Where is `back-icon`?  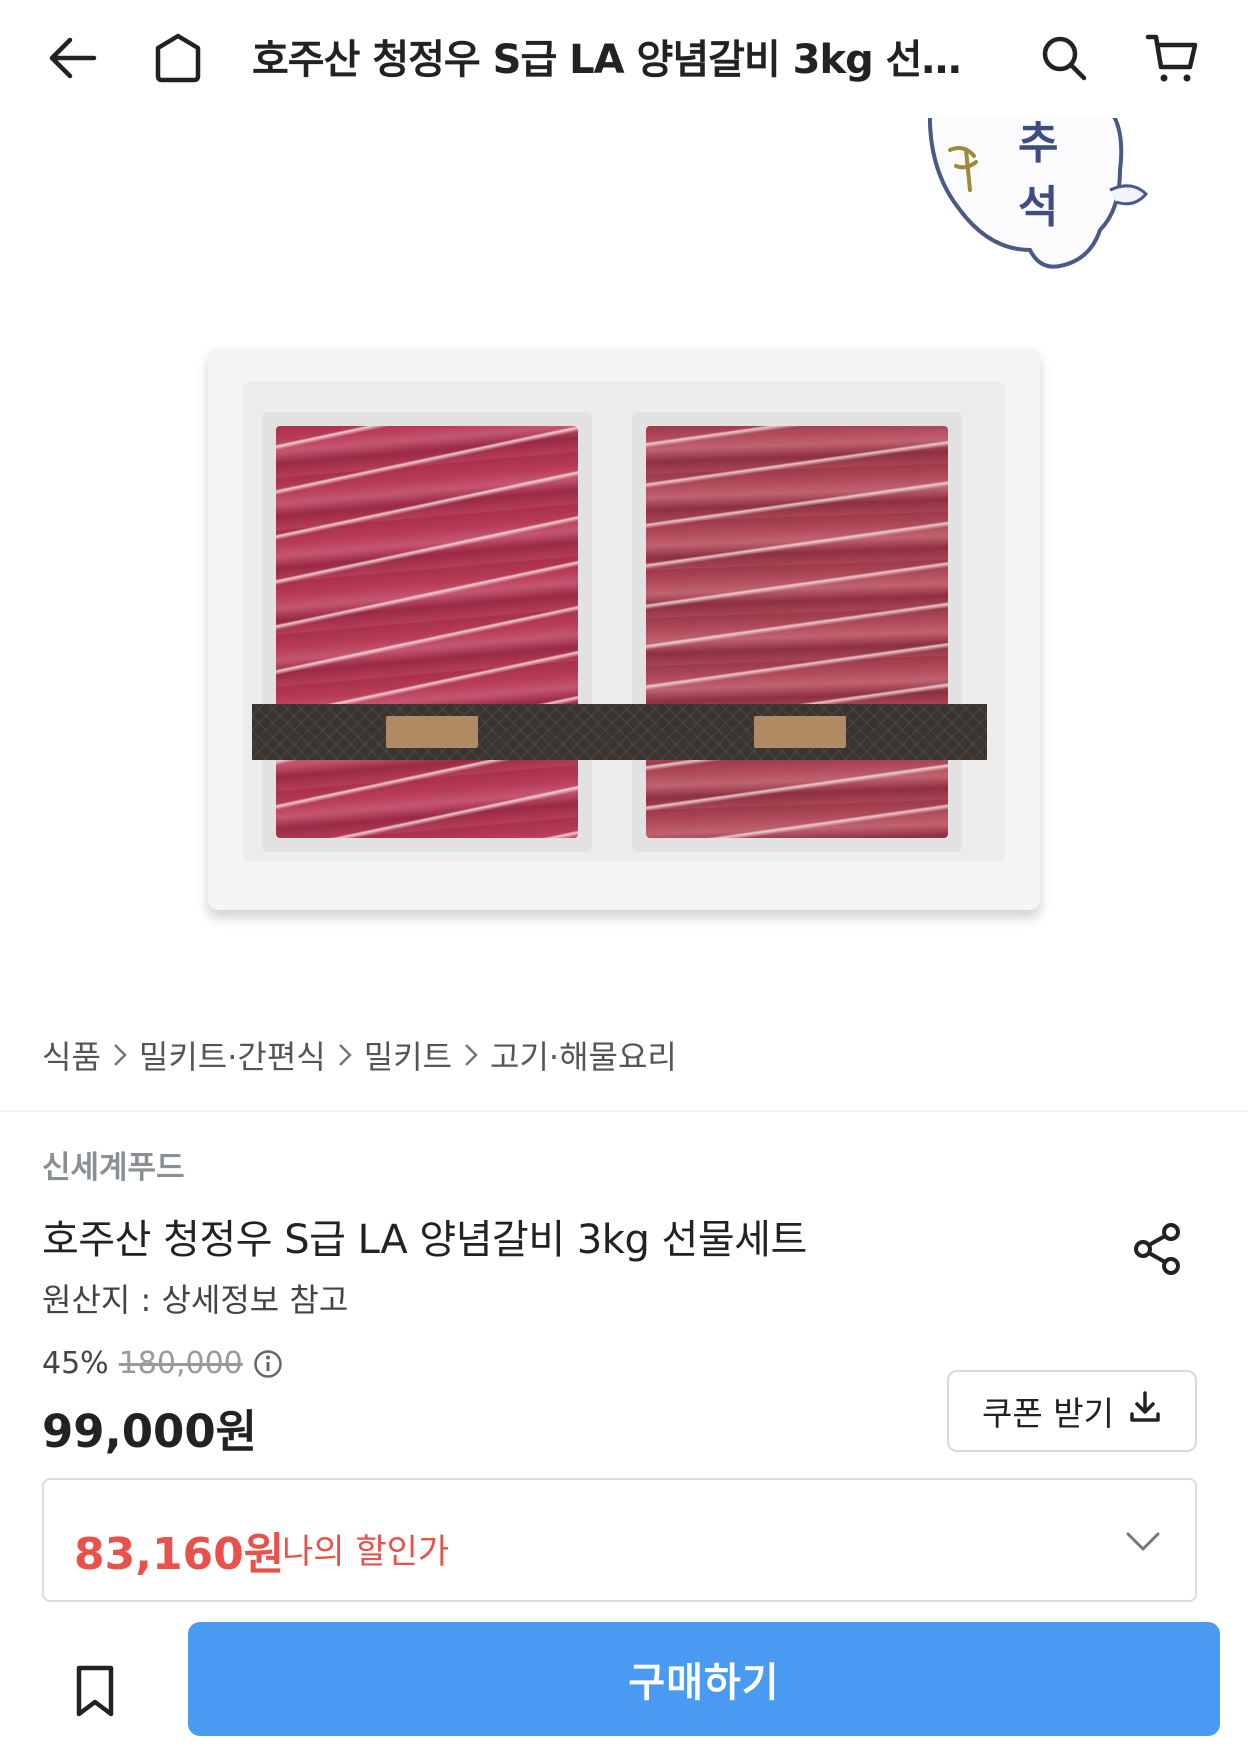 back-icon is located at coordinates (72, 58).